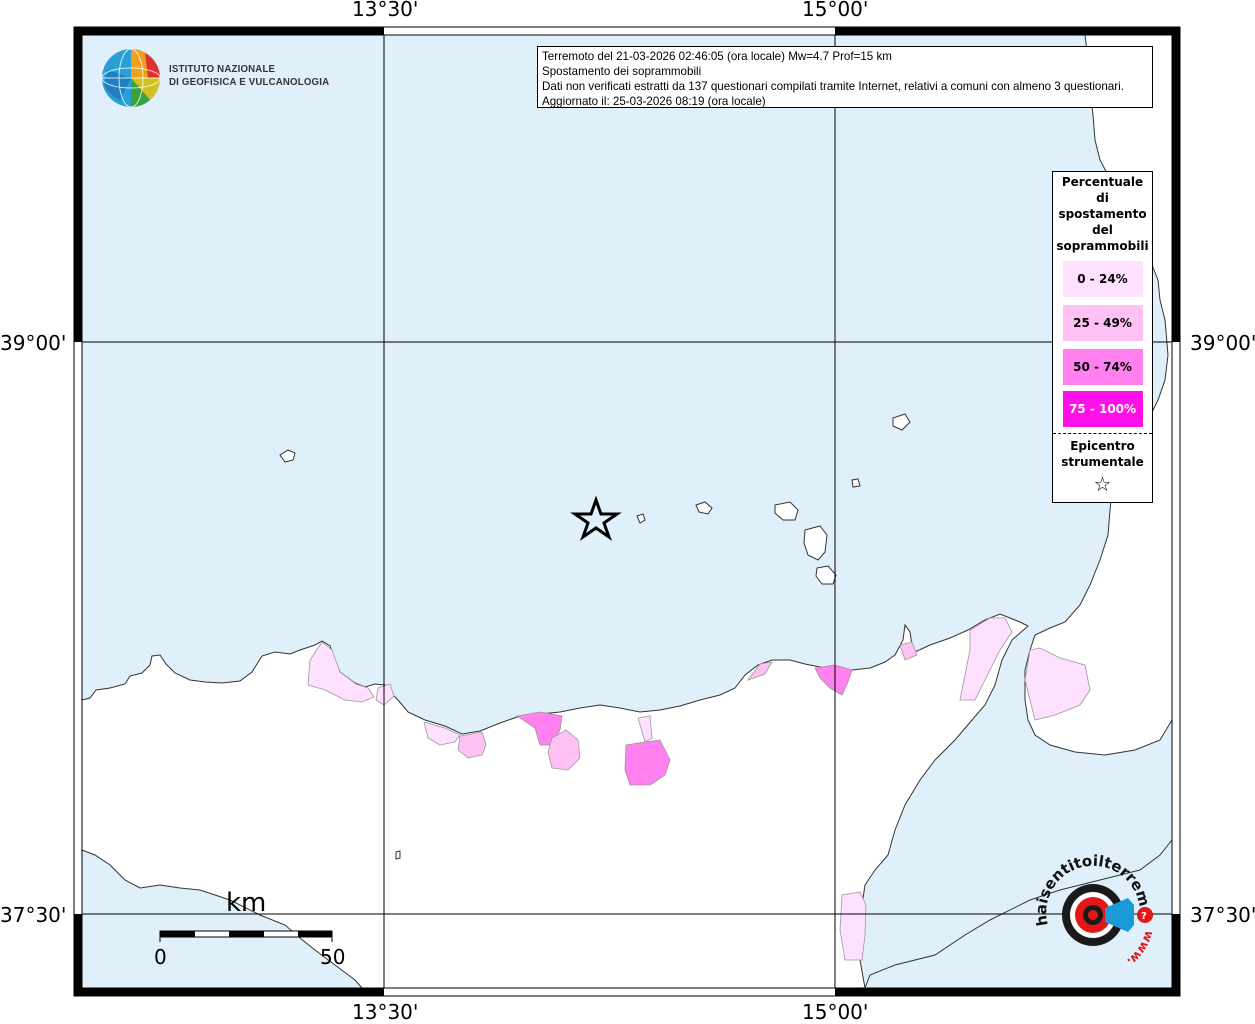 Image resolution: width=1255 pixels, height=1024 pixels. What do you see at coordinates (398, 855) in the screenshot?
I see `small-island` at bounding box center [398, 855].